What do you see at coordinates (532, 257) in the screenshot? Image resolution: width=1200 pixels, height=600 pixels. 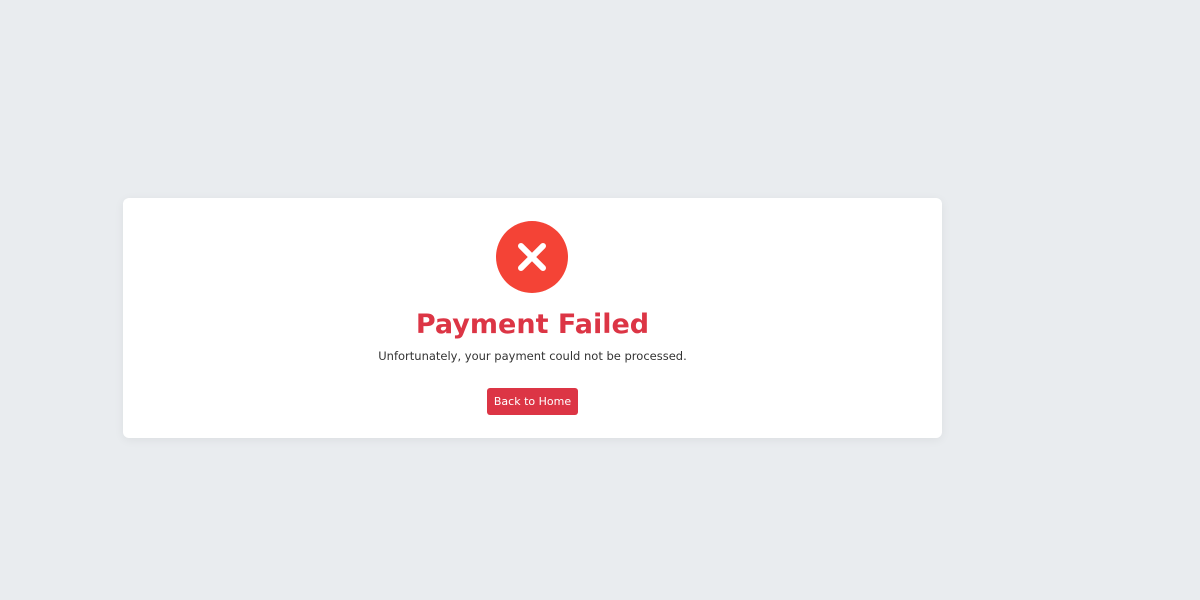 I see `close-x-icon` at bounding box center [532, 257].